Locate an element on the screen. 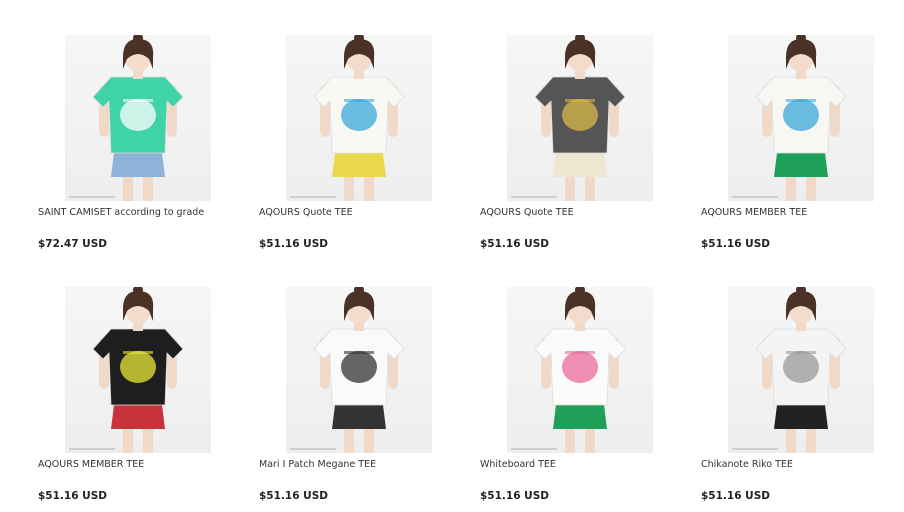 The width and height of the screenshot is (904, 512). camisole-top-icon is located at coordinates (138, 118).